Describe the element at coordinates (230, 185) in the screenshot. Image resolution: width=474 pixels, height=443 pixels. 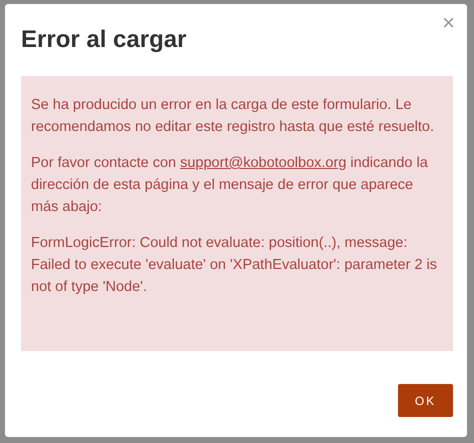
I see `alert-paragraph: Por favor contacte con support@kobotoolbox.org indicando la dirección de esta página y el mensaje de error que aparece más abajo:` at that location.